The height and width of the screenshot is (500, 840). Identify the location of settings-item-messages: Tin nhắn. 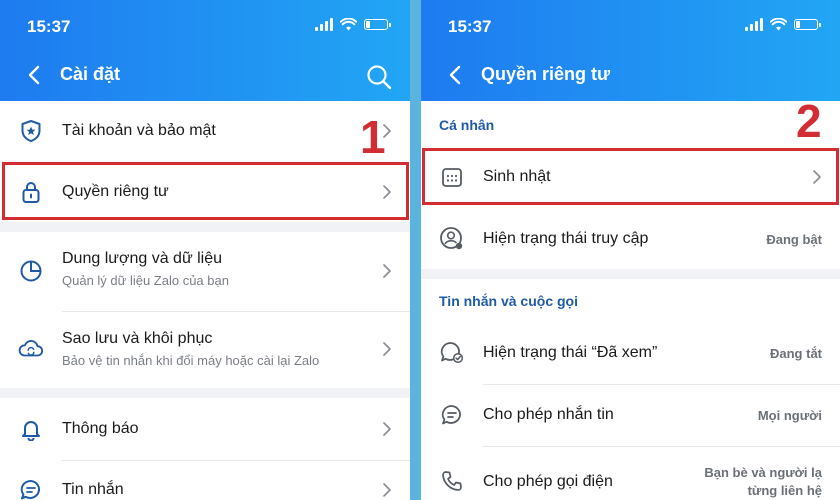
(205, 480).